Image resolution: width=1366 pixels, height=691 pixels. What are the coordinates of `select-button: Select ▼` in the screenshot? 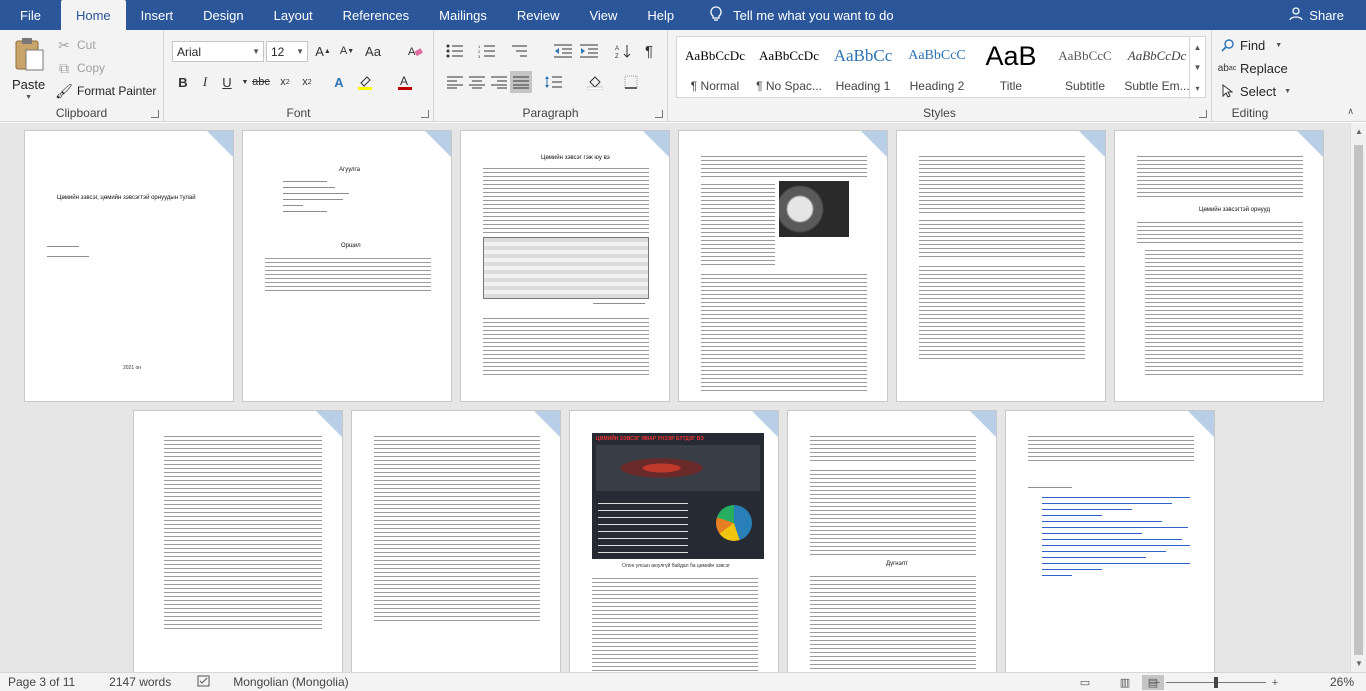 It's located at (1254, 91).